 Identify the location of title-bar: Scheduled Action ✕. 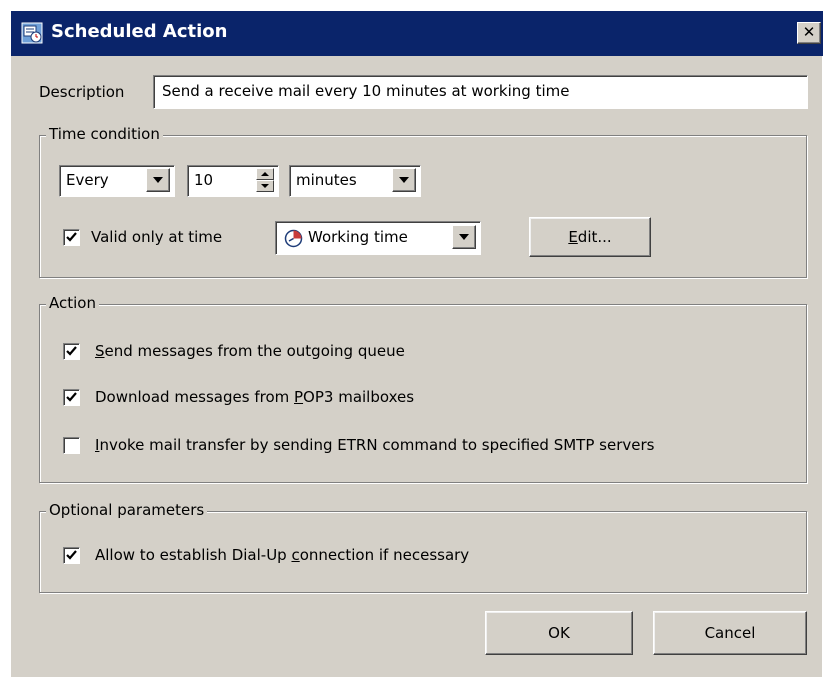
(417, 33).